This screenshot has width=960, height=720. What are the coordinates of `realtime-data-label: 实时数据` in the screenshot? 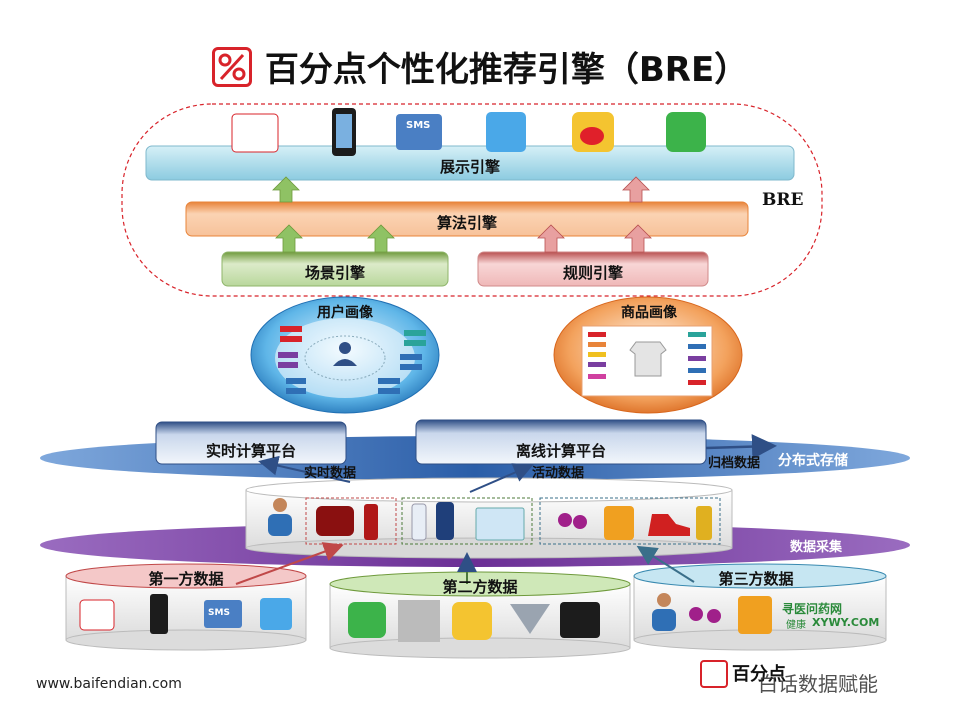 It's located at (330, 473).